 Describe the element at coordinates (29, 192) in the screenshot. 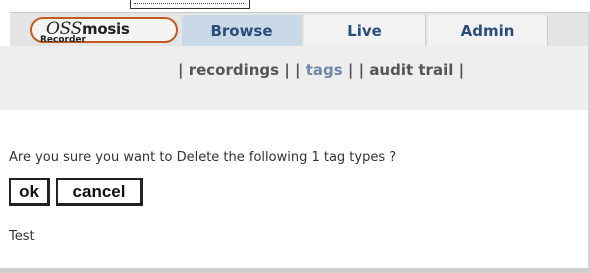

I see `ok-button: ok` at that location.